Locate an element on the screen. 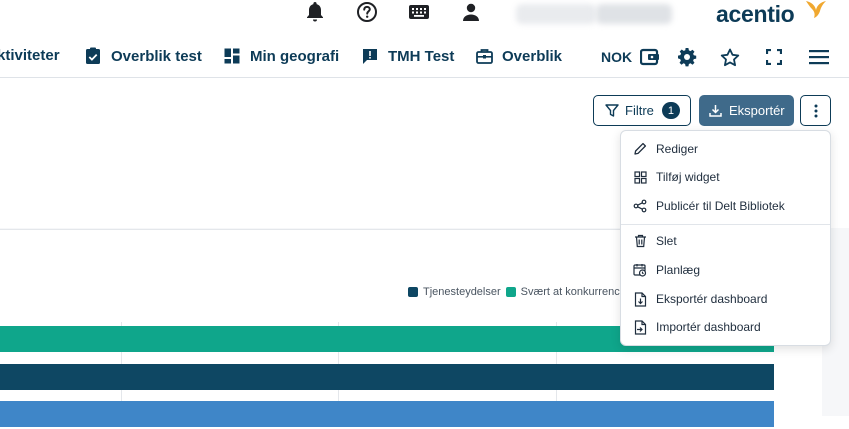  nav-item-overblik-test: Overblik test is located at coordinates (143, 56).